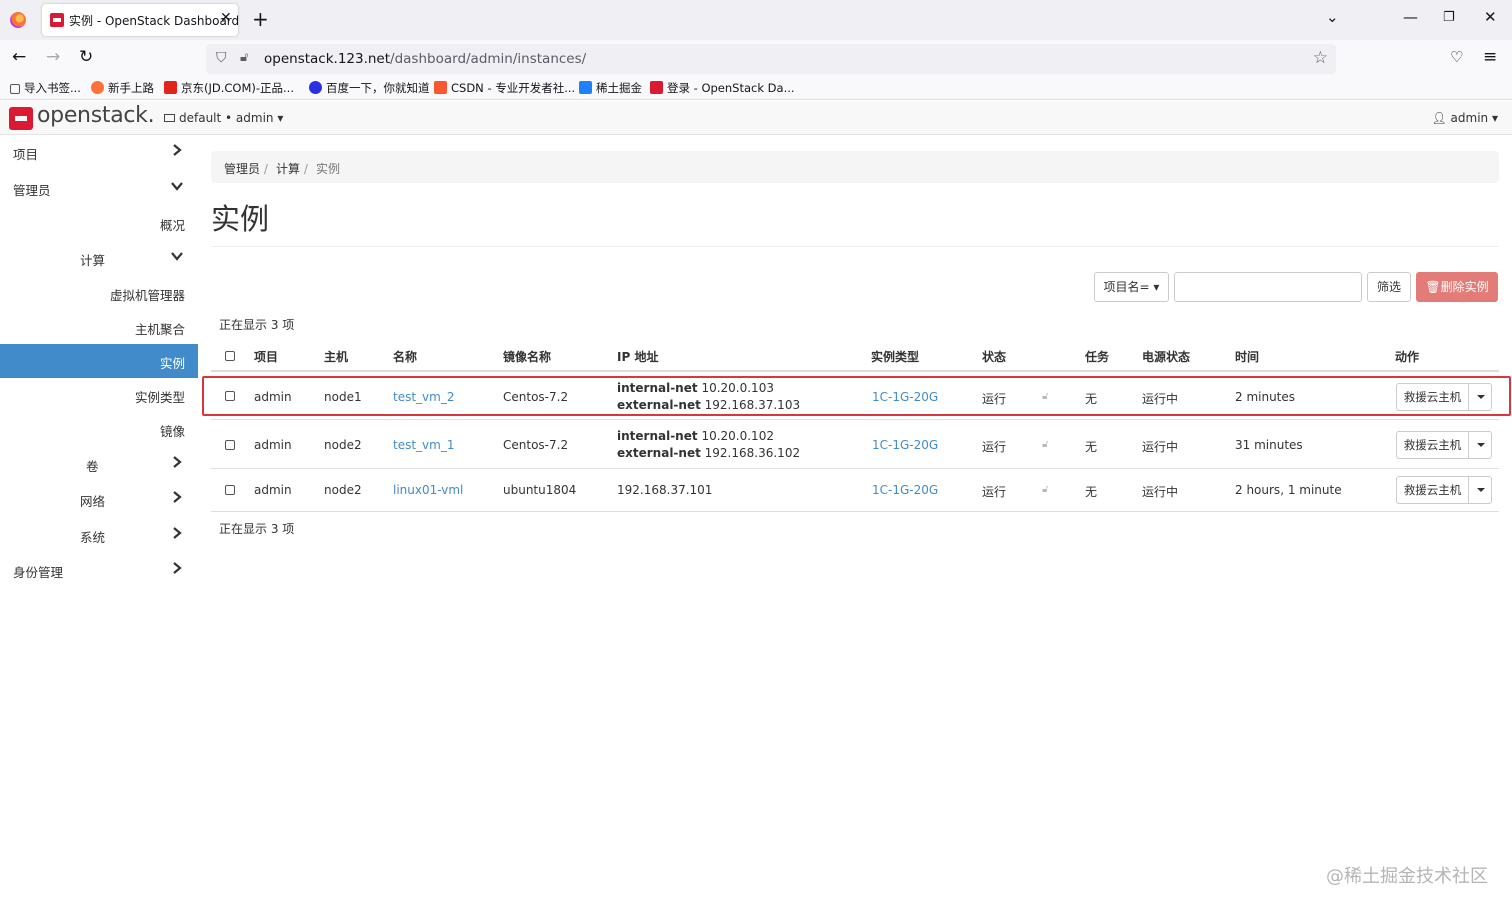 The height and width of the screenshot is (909, 1512). Describe the element at coordinates (140, 20) in the screenshot. I see `browser-tab: 实例 - OpenStack Dashboard ✕` at that location.